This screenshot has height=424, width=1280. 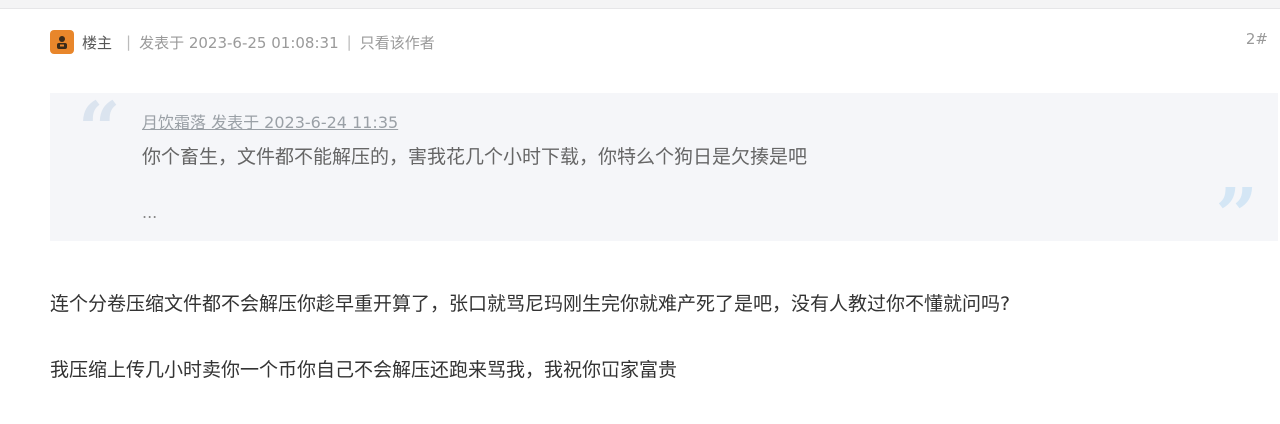 What do you see at coordinates (364, 370) in the screenshot?
I see `post-body-line: 我压缩上传几小时卖你一个币你自己不会解压还跑来骂我，我祝你冚家富贵` at bounding box center [364, 370].